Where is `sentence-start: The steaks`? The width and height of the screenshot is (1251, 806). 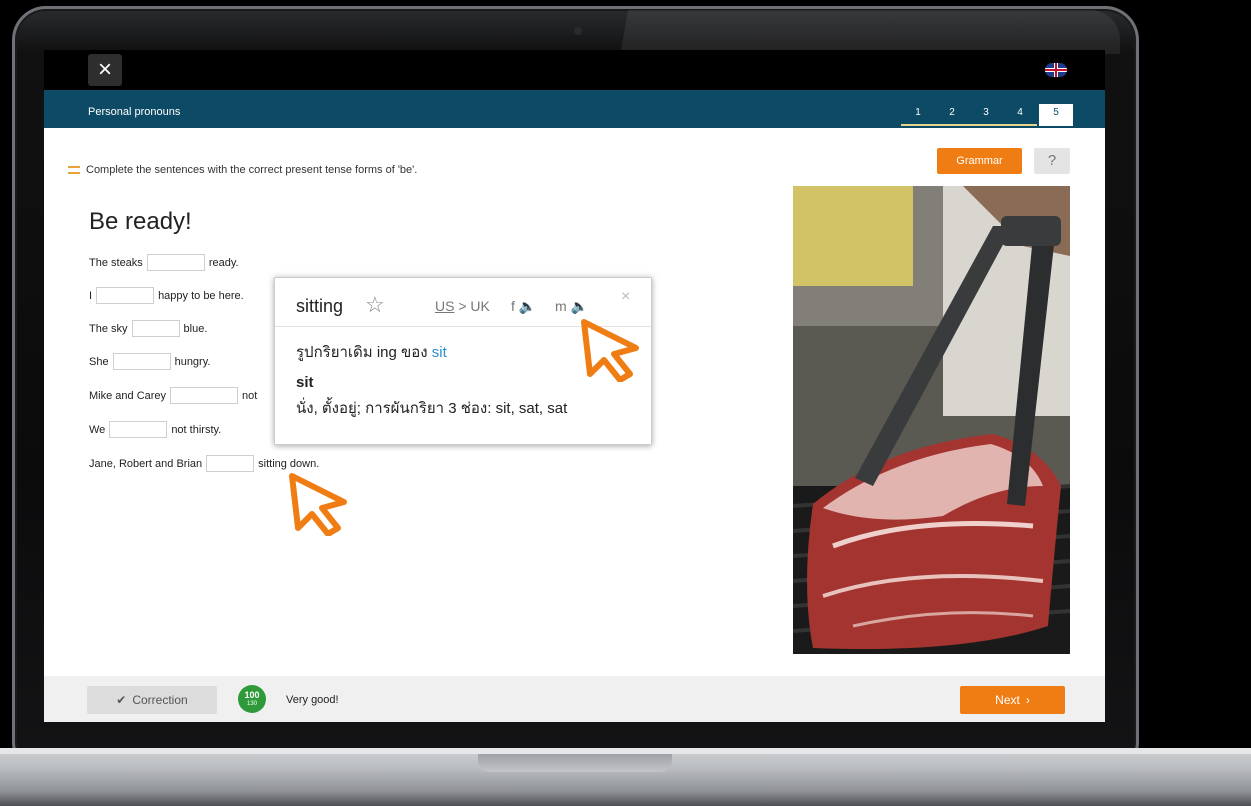
sentence-start: The steaks is located at coordinates (116, 262).